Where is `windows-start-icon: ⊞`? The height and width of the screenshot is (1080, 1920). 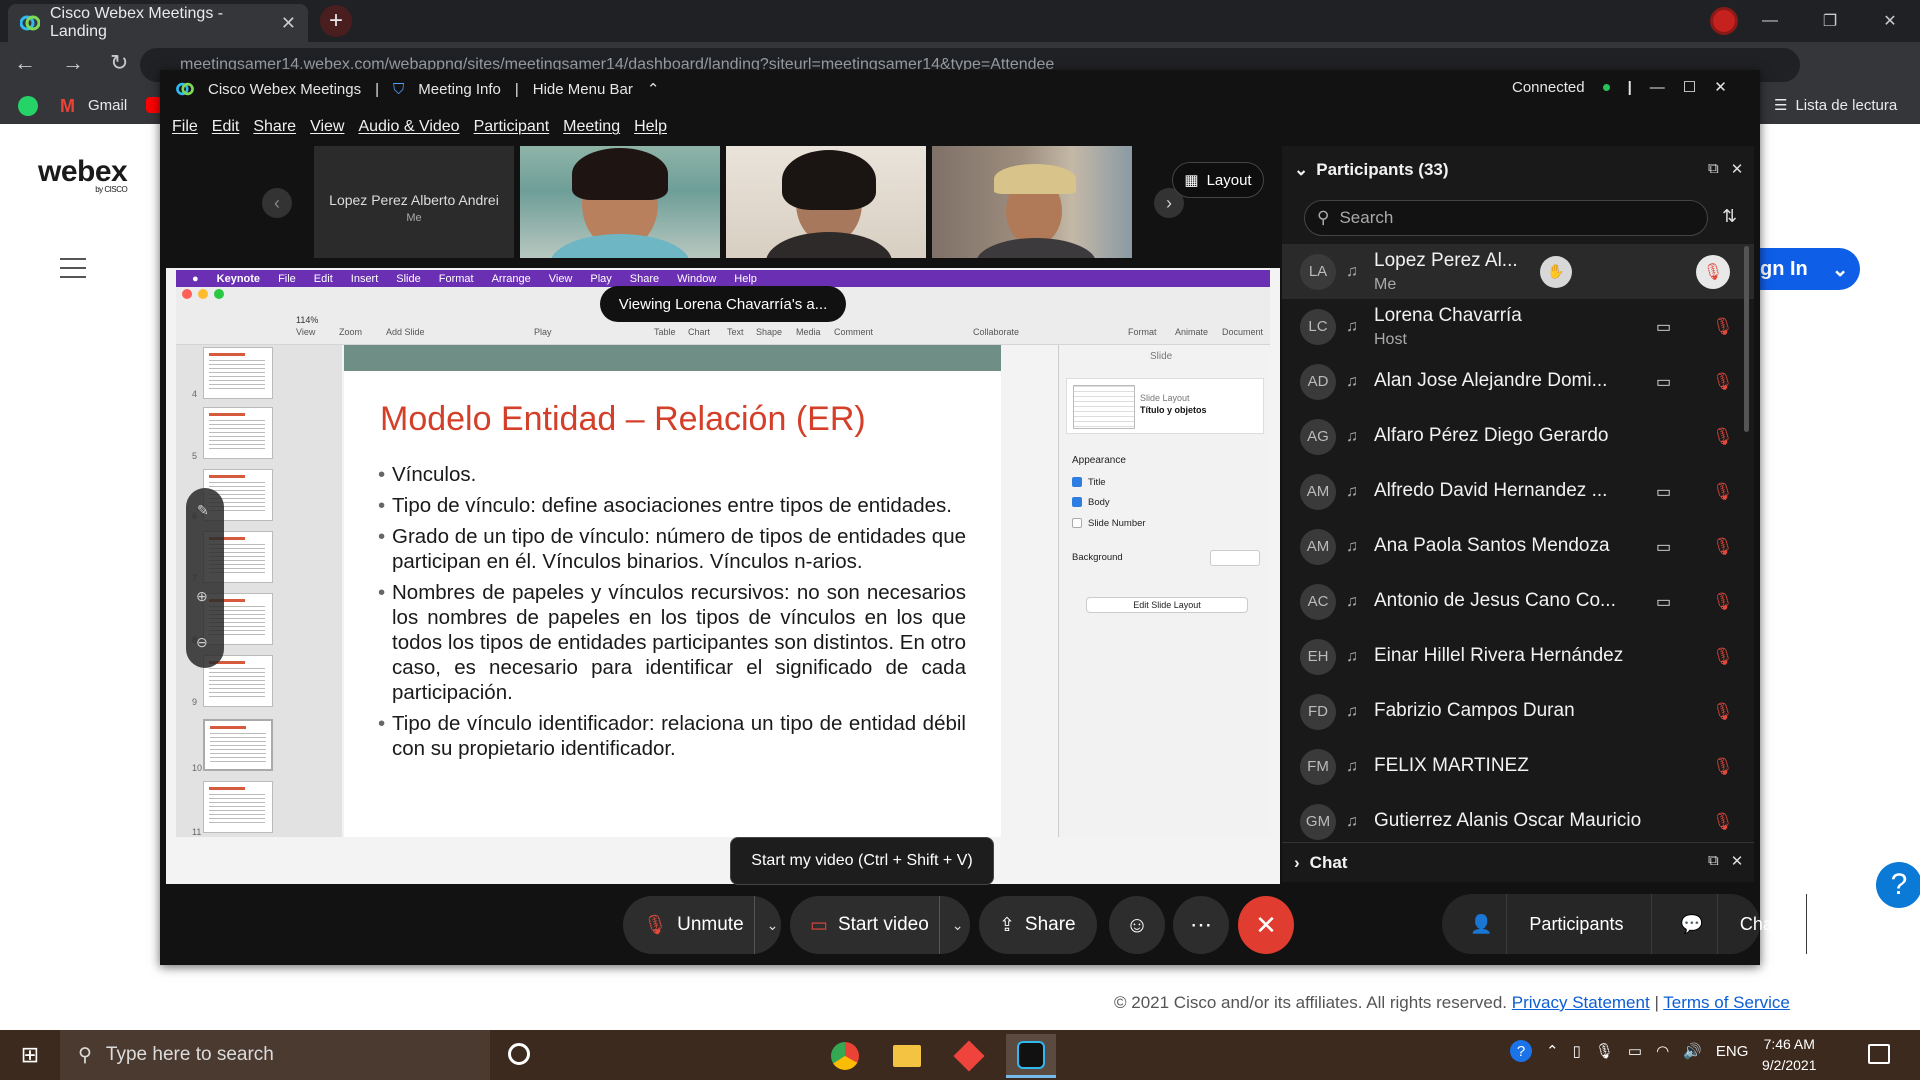
windows-start-icon: ⊞ is located at coordinates (30, 1055).